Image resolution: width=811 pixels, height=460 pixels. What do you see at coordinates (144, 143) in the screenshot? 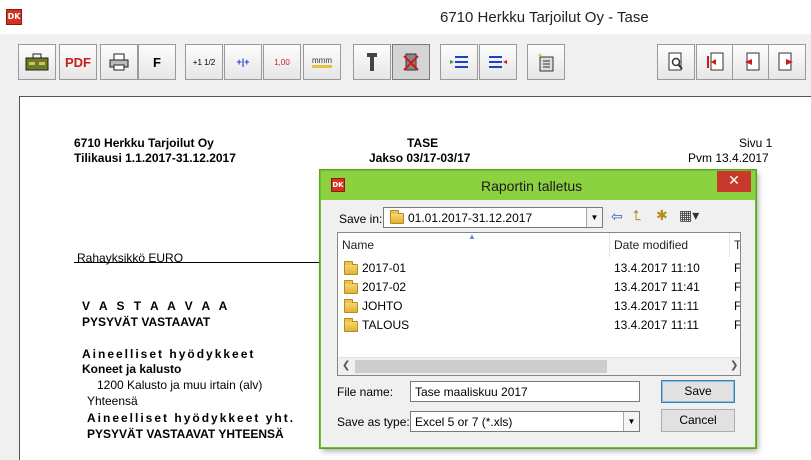
I see `report-company: 6710 Herkku Tarjoilut Oy` at bounding box center [144, 143].